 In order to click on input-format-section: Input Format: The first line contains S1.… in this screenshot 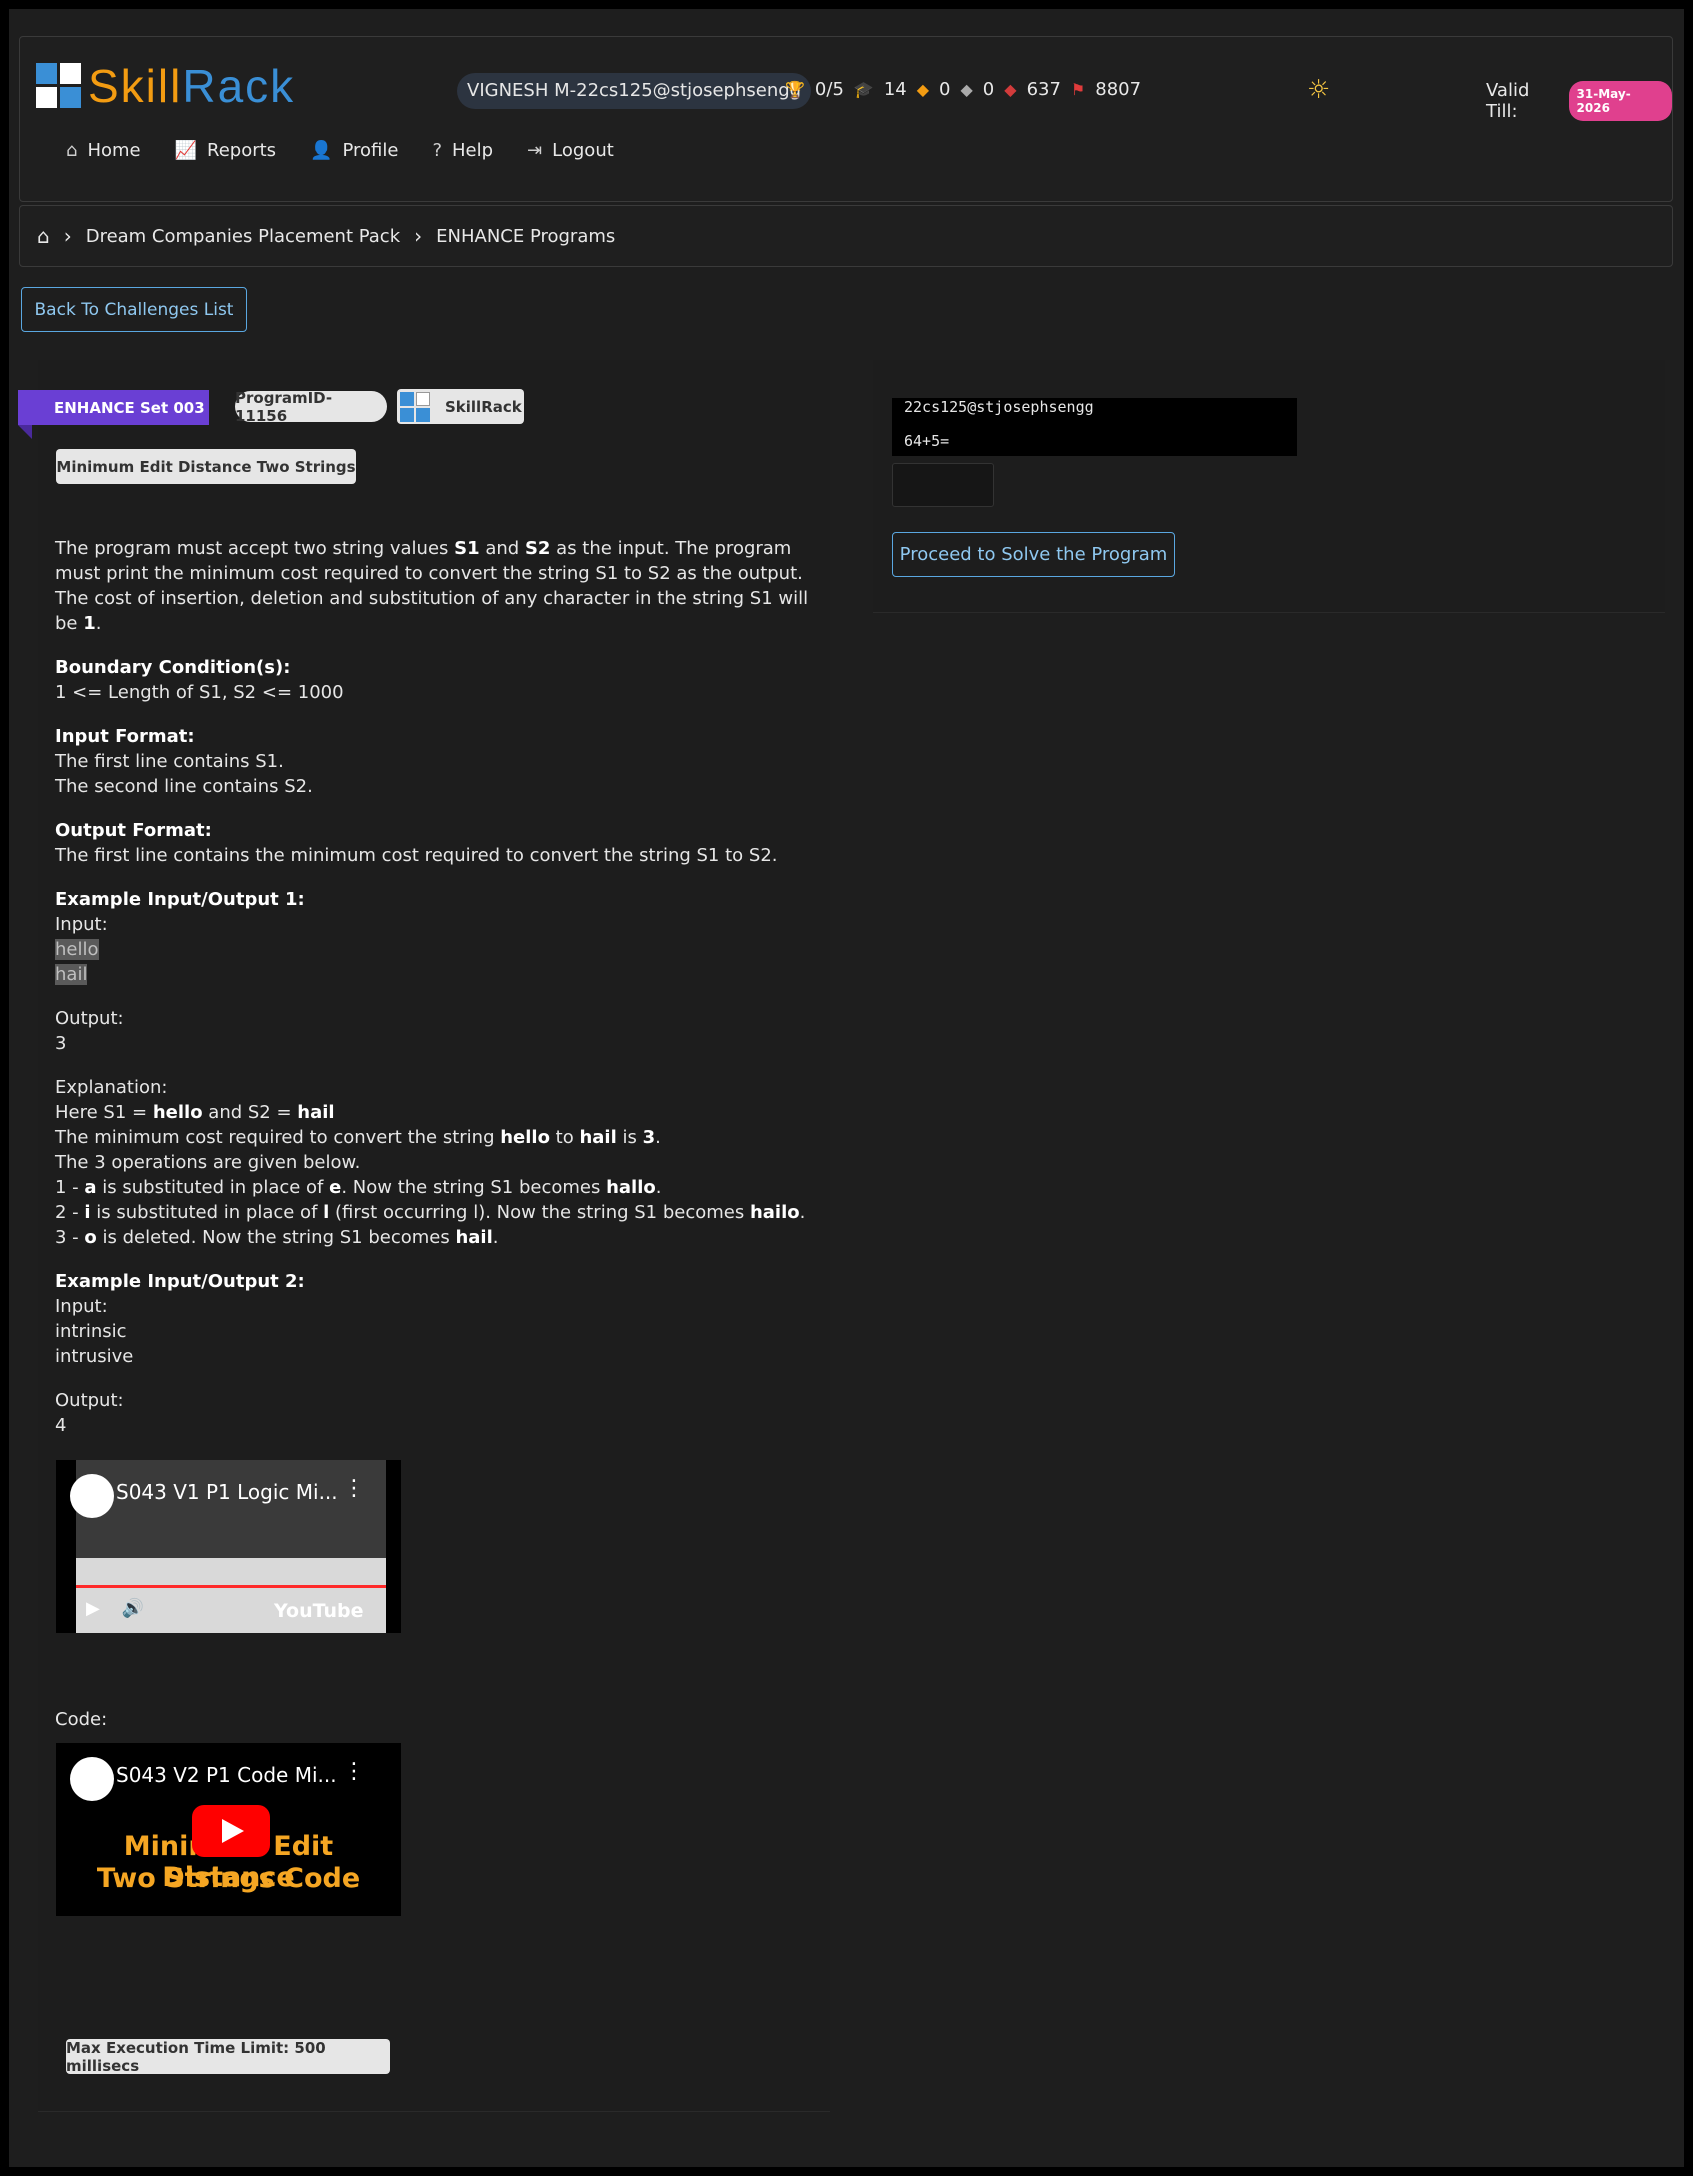, I will do `click(184, 761)`.